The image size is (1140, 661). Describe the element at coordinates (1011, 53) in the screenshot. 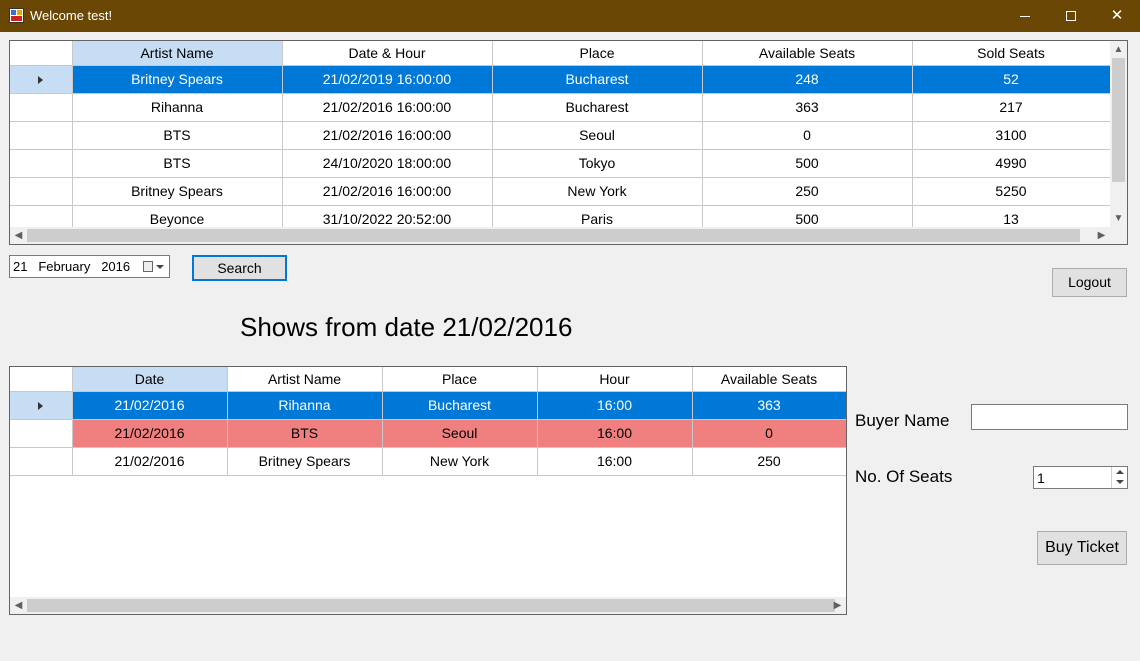

I see `column-header-sold-seats: Sold Seats` at that location.